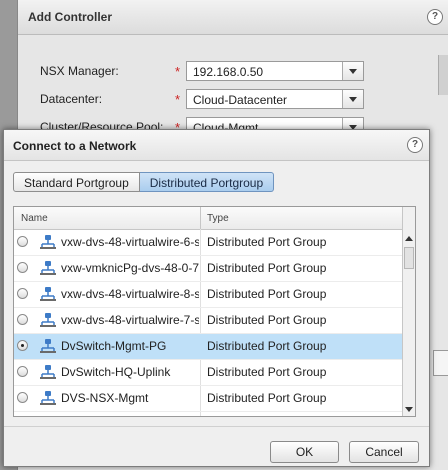 This screenshot has height=470, width=448. Describe the element at coordinates (216, 145) in the screenshot. I see `dialog-title-bar: Connect to a Network ?` at that location.